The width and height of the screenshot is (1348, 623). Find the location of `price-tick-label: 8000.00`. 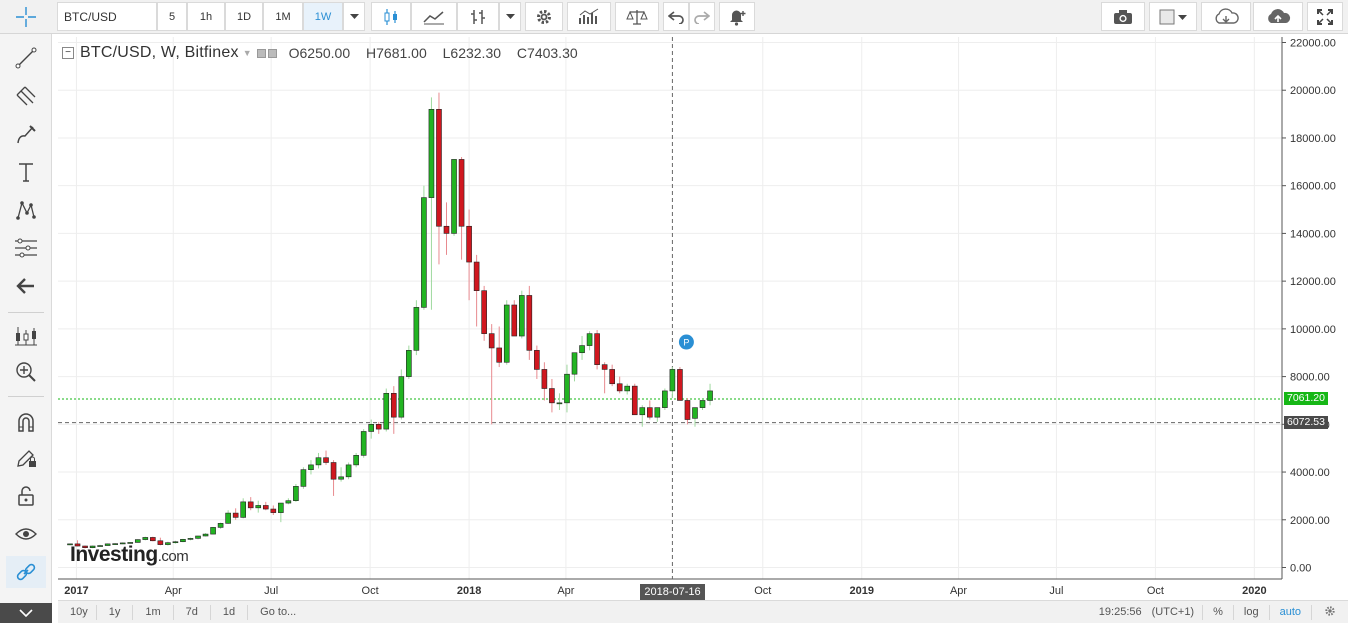

price-tick-label: 8000.00 is located at coordinates (1310, 378).